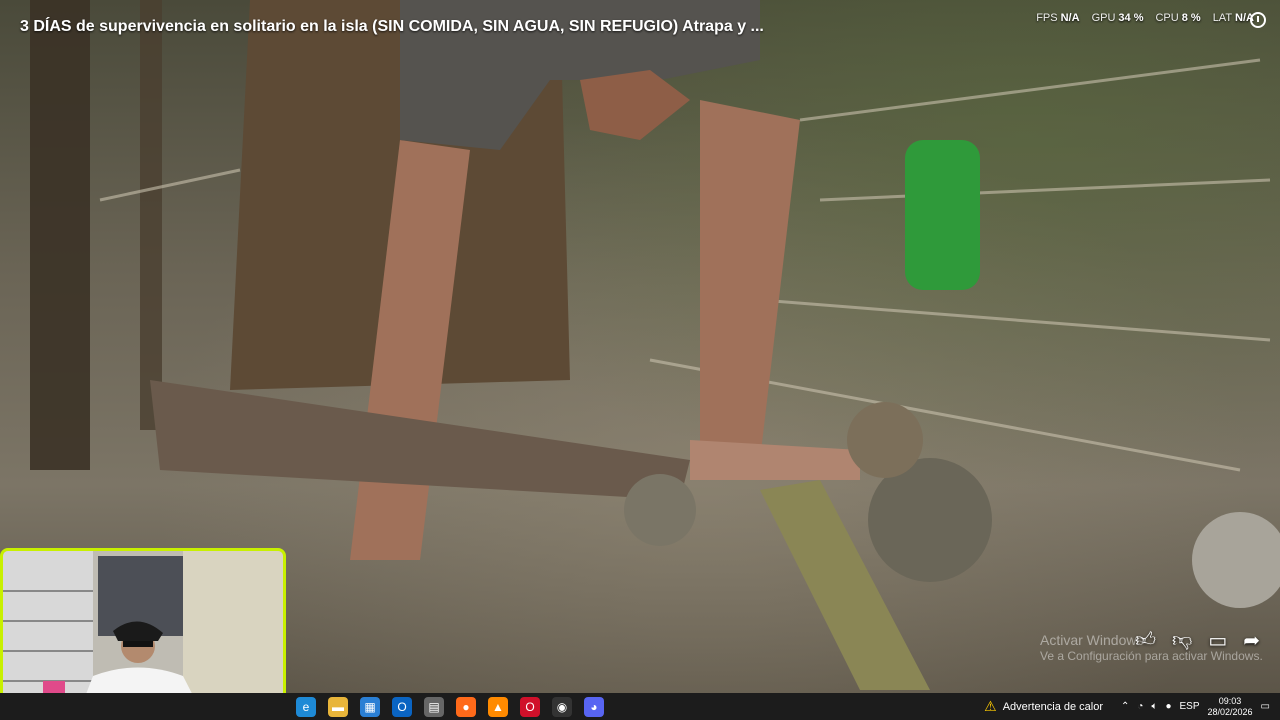  What do you see at coordinates (1168, 706) in the screenshot?
I see `microphone-icon: ●` at bounding box center [1168, 706].